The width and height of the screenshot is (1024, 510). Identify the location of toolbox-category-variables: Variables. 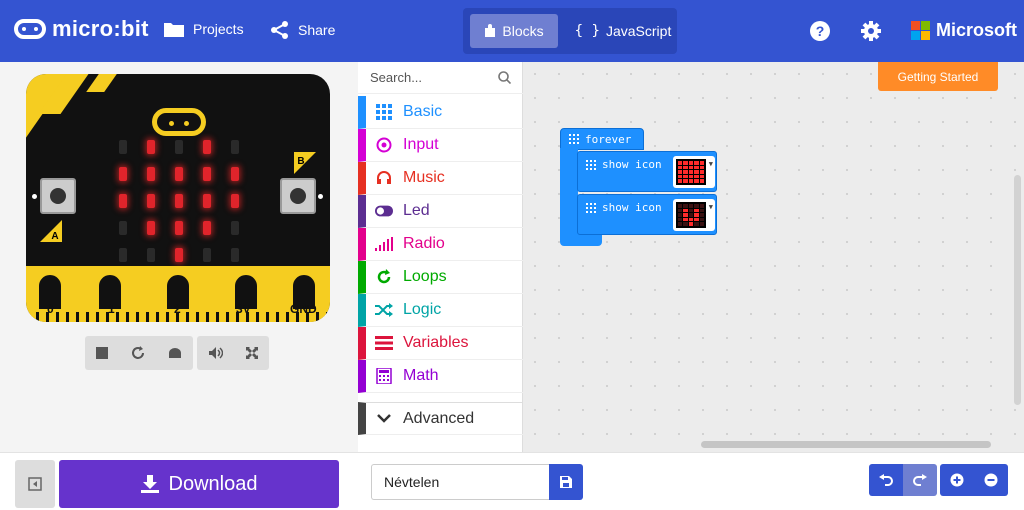
(440, 343).